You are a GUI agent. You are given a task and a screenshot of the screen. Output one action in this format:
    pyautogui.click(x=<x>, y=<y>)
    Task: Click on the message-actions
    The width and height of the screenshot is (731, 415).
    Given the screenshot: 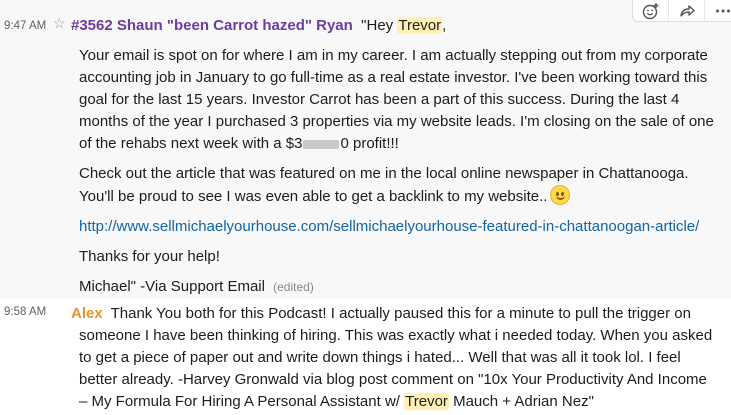 What is the action you would take?
    pyautogui.click(x=681, y=11)
    